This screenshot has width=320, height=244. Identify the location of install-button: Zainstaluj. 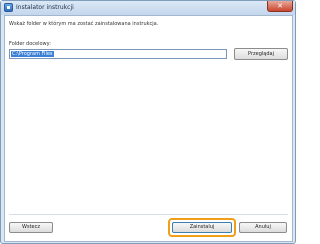
(202, 227).